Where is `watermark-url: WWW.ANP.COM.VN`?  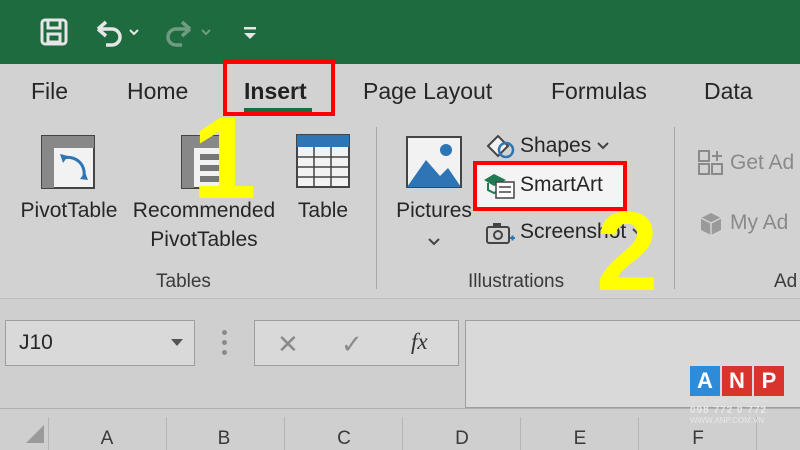
watermark-url: WWW.ANP.COM.VN is located at coordinates (727, 420).